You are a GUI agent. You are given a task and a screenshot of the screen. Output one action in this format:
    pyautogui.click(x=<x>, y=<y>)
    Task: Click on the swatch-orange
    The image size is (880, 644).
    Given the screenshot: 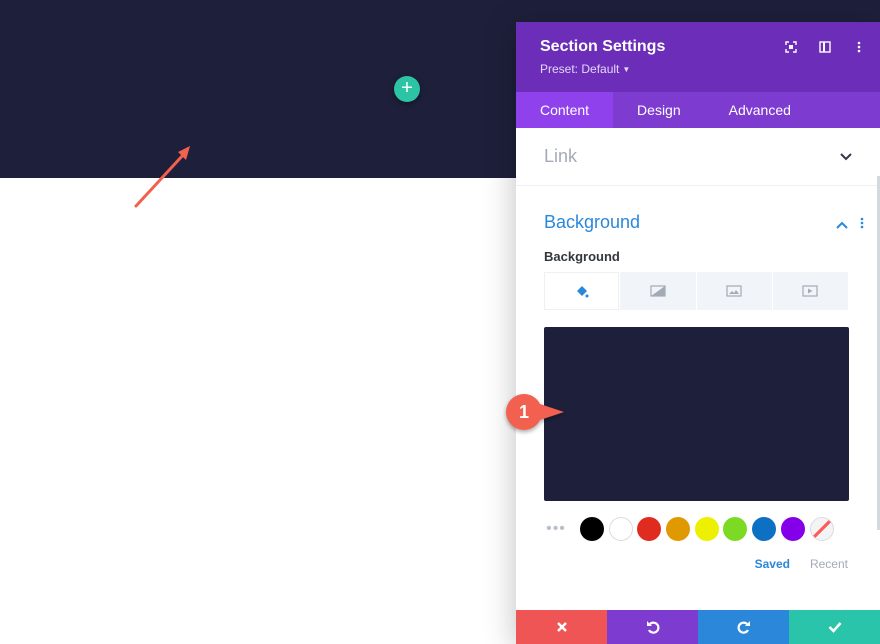 What is the action you would take?
    pyautogui.click(x=678, y=529)
    